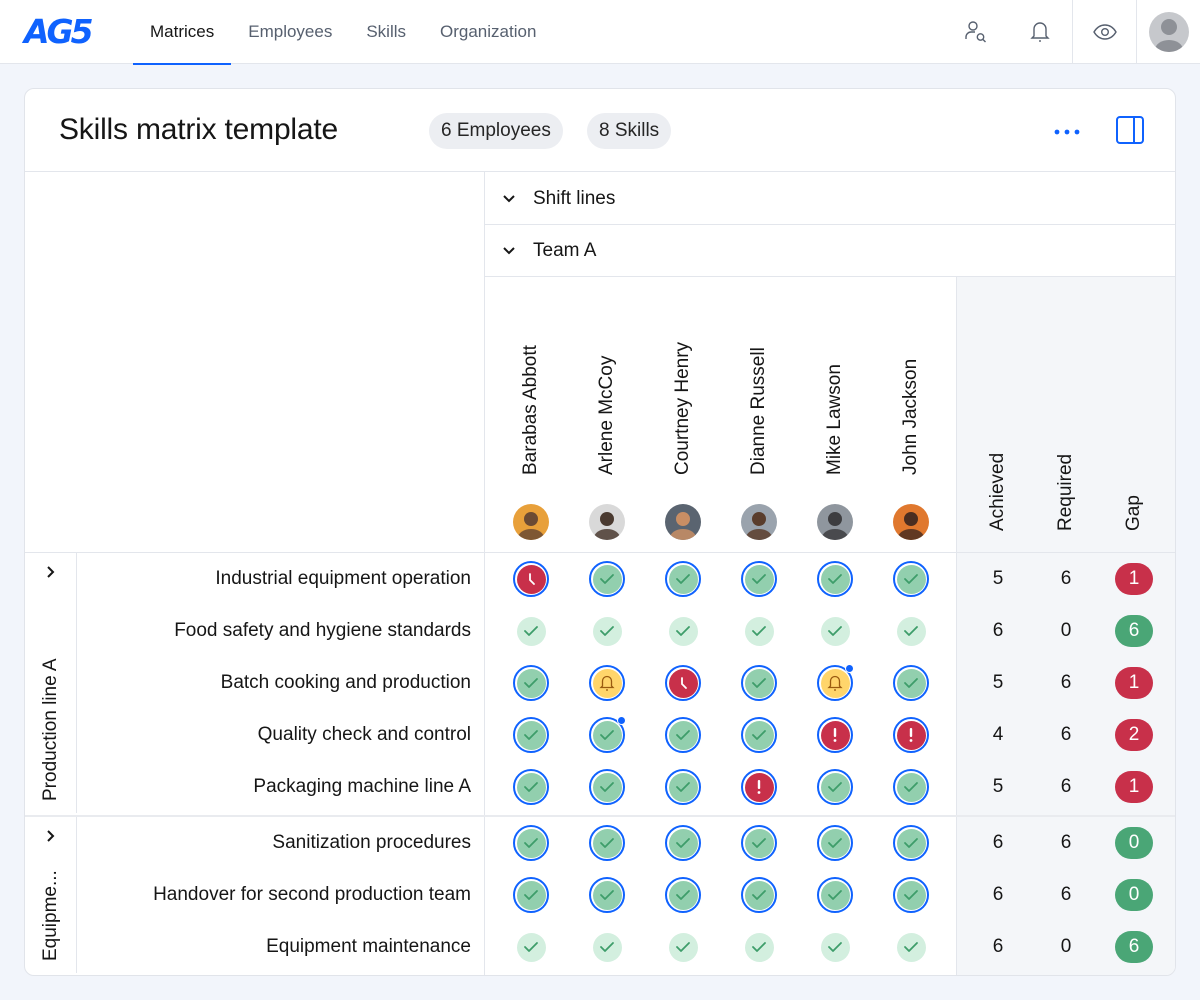 This screenshot has height=1000, width=1200. What do you see at coordinates (496, 131) in the screenshot?
I see `employees-count-badge: 6 Employees` at bounding box center [496, 131].